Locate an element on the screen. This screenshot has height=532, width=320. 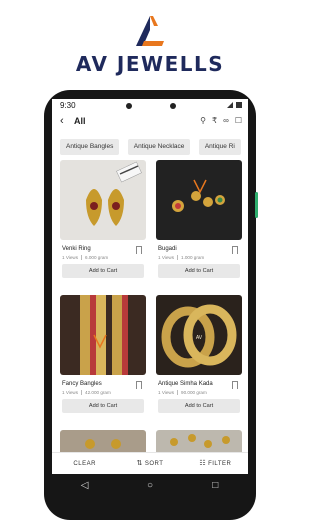
product-meta: 1 Views 1.000 gram is located at coordinates (181, 257).